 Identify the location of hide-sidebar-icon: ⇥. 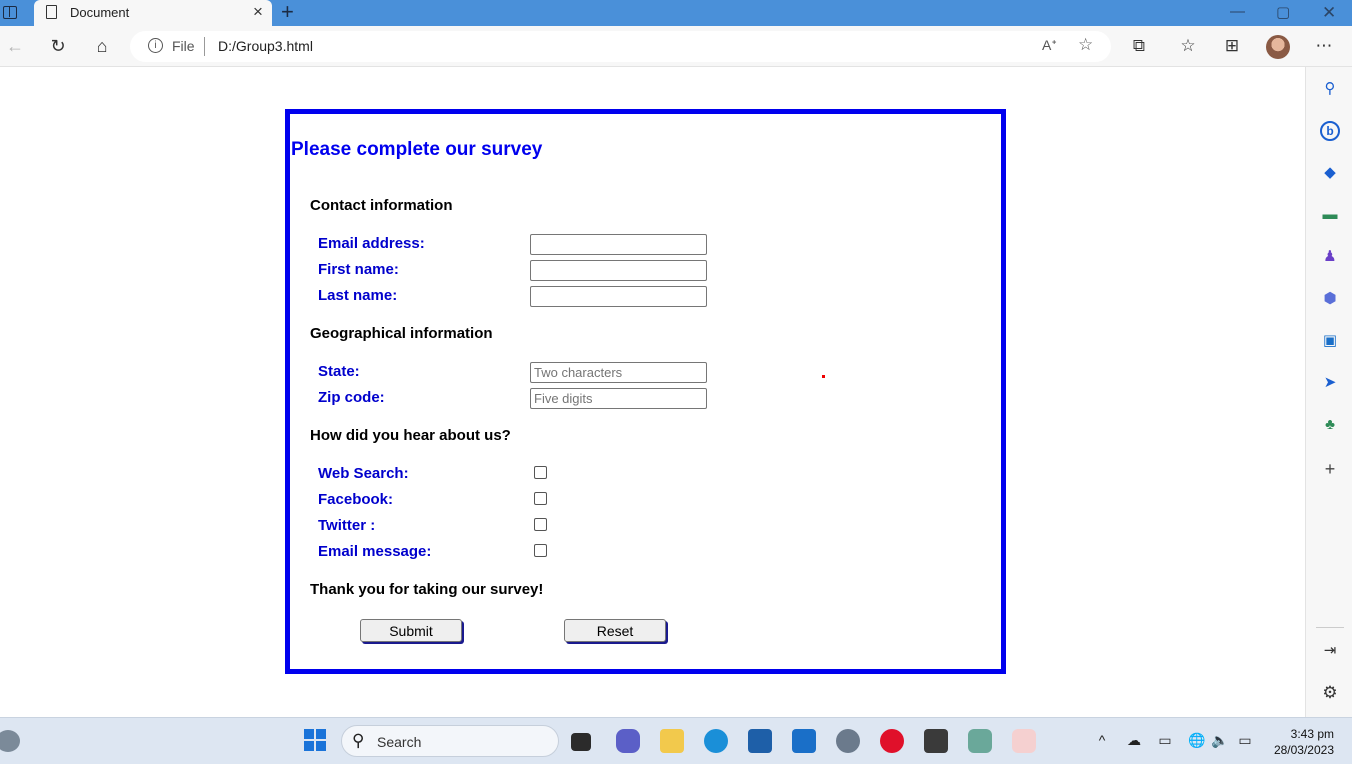
(1330, 651).